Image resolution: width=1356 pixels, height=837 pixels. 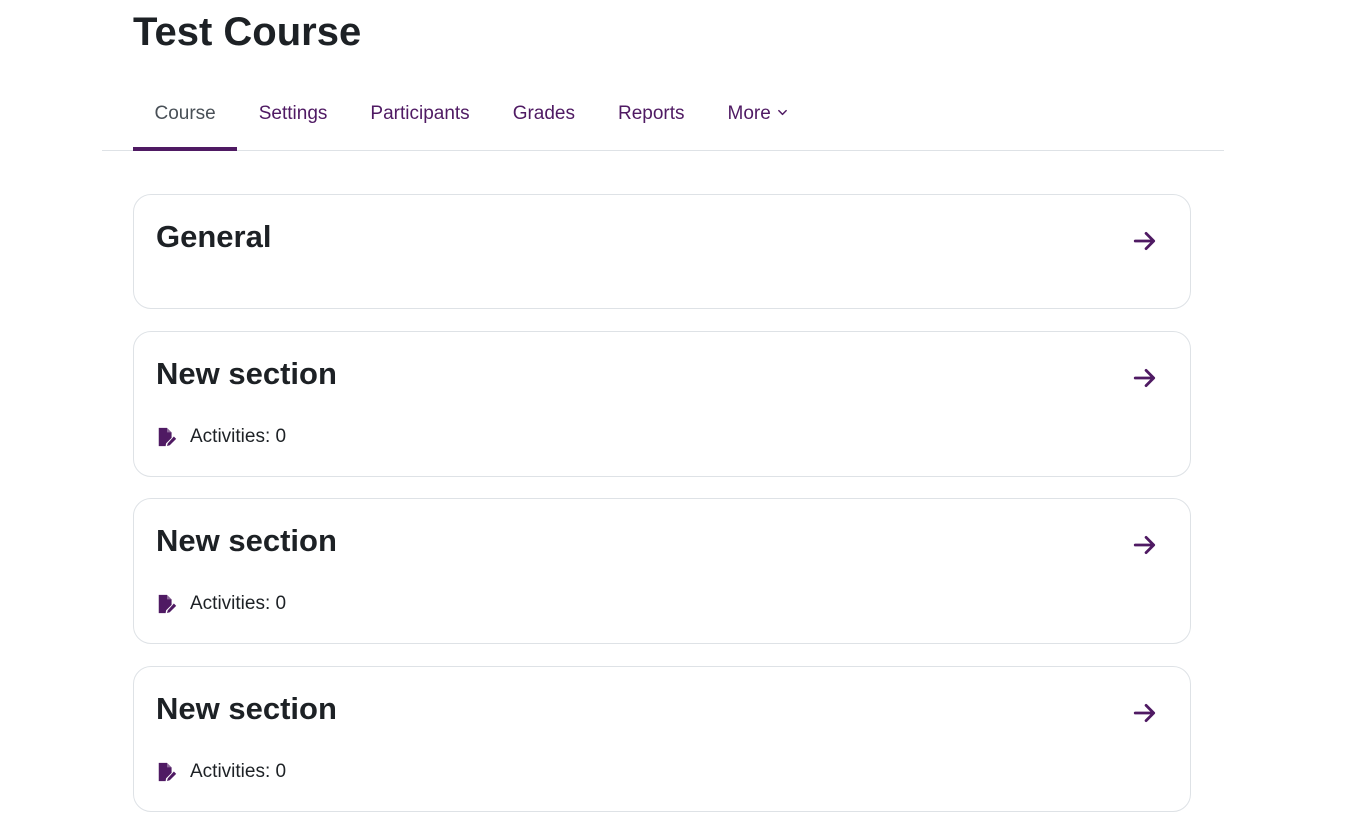 I want to click on tab-label: Participants, so click(x=420, y=113).